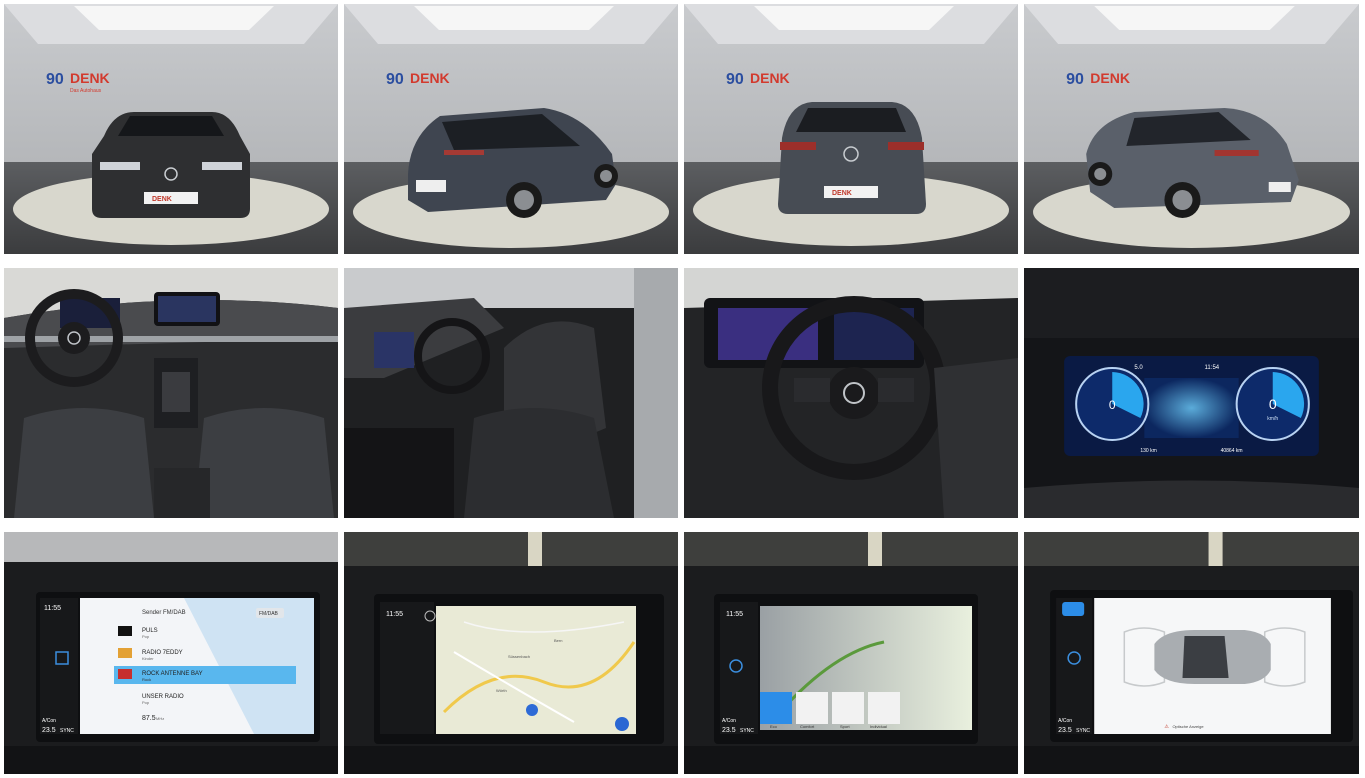  I want to click on photo-exterior-rear-right: 90 DENK, so click(1191, 129).